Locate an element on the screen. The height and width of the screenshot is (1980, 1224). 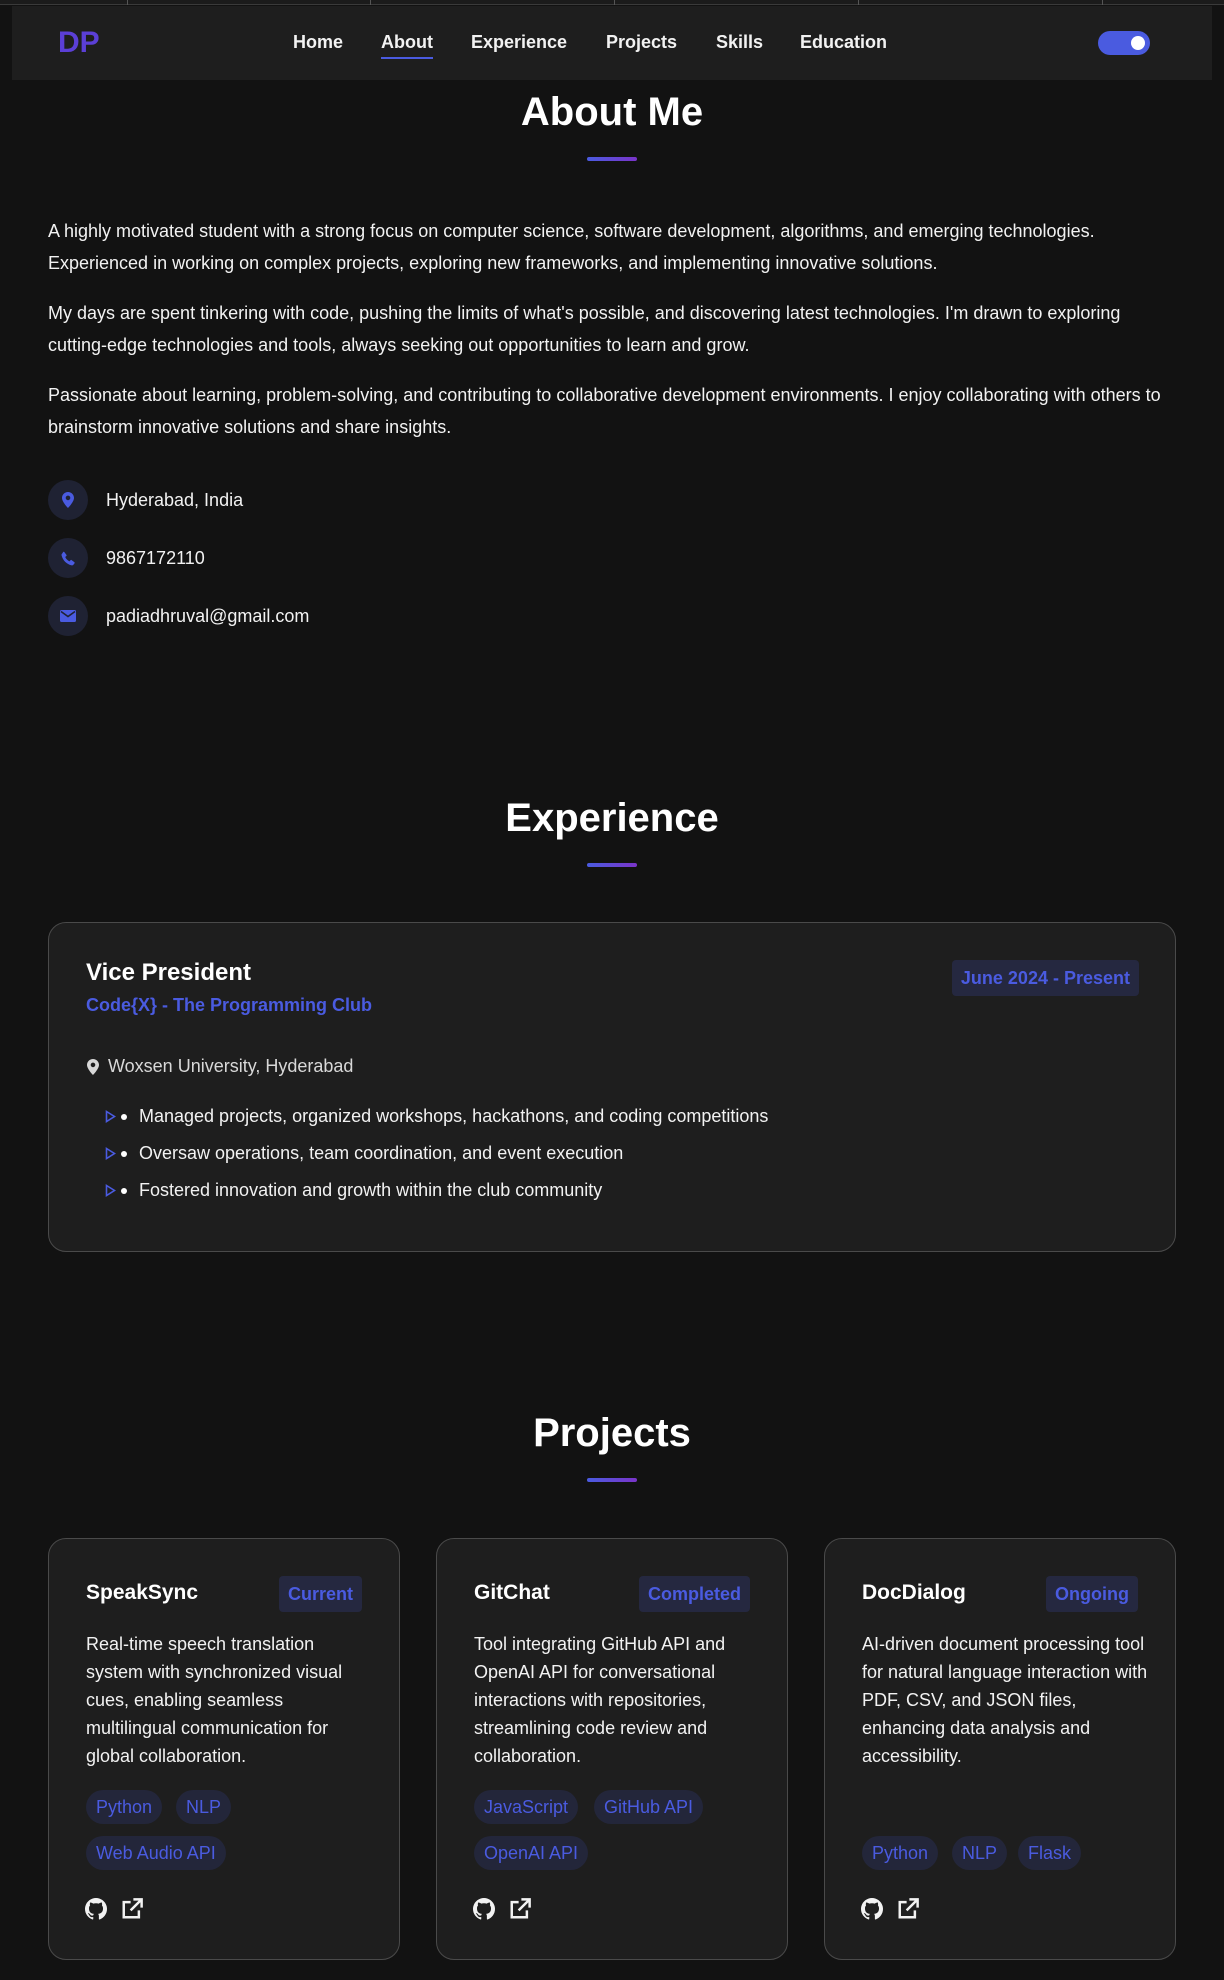
contact-email: padiadhruval@gmail.com is located at coordinates (178, 616).